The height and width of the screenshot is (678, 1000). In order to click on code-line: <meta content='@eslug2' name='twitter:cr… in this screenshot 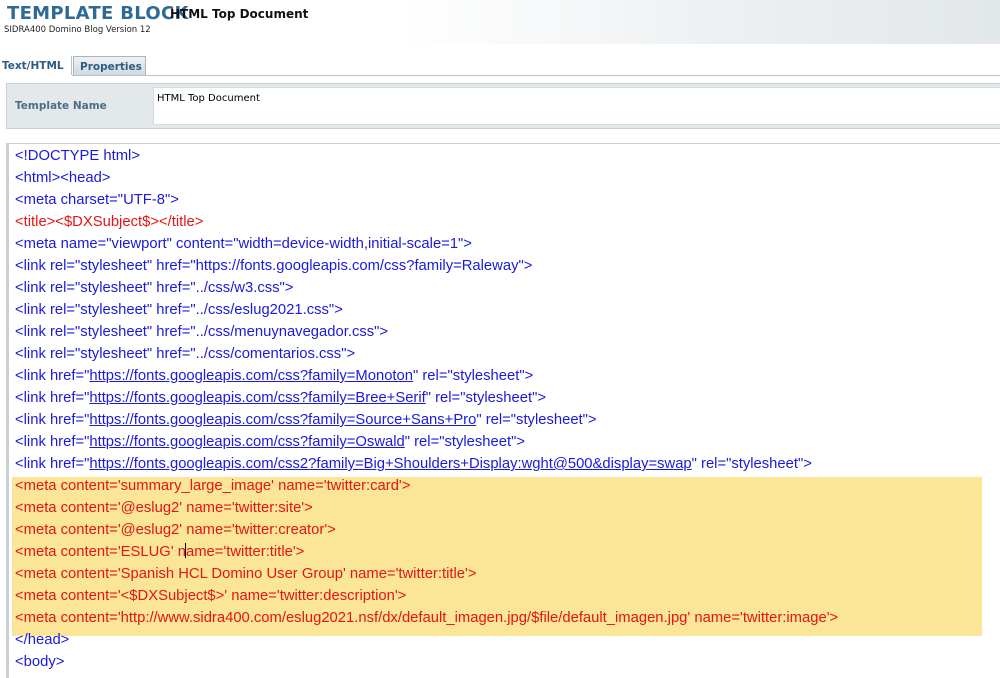, I will do `click(175, 530)`.